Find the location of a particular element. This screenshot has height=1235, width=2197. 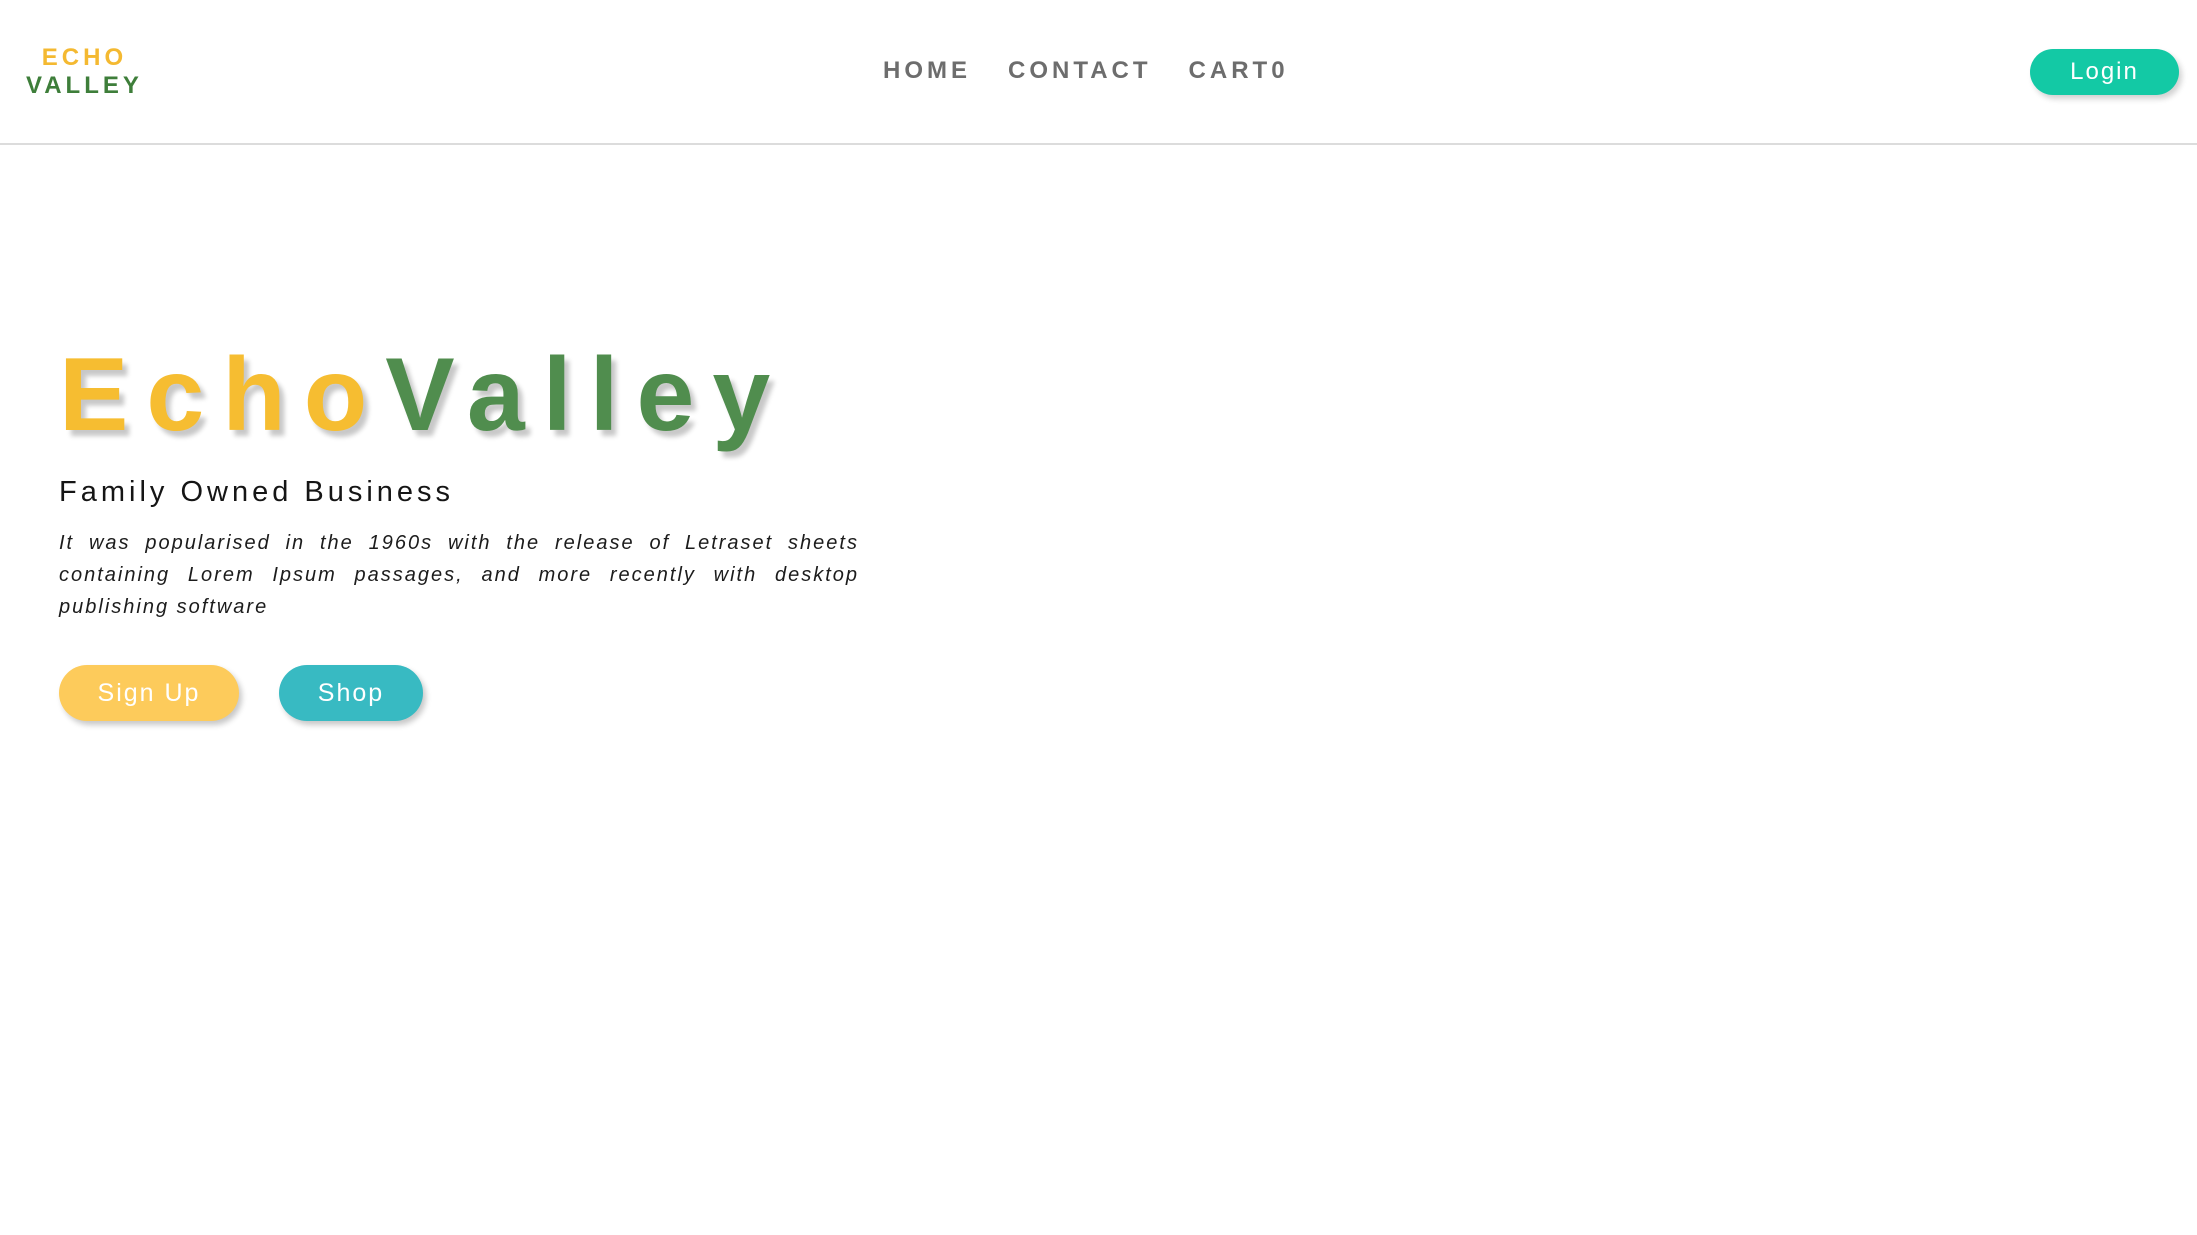

brand-logo: ECHO VALLEY is located at coordinates (84, 72).